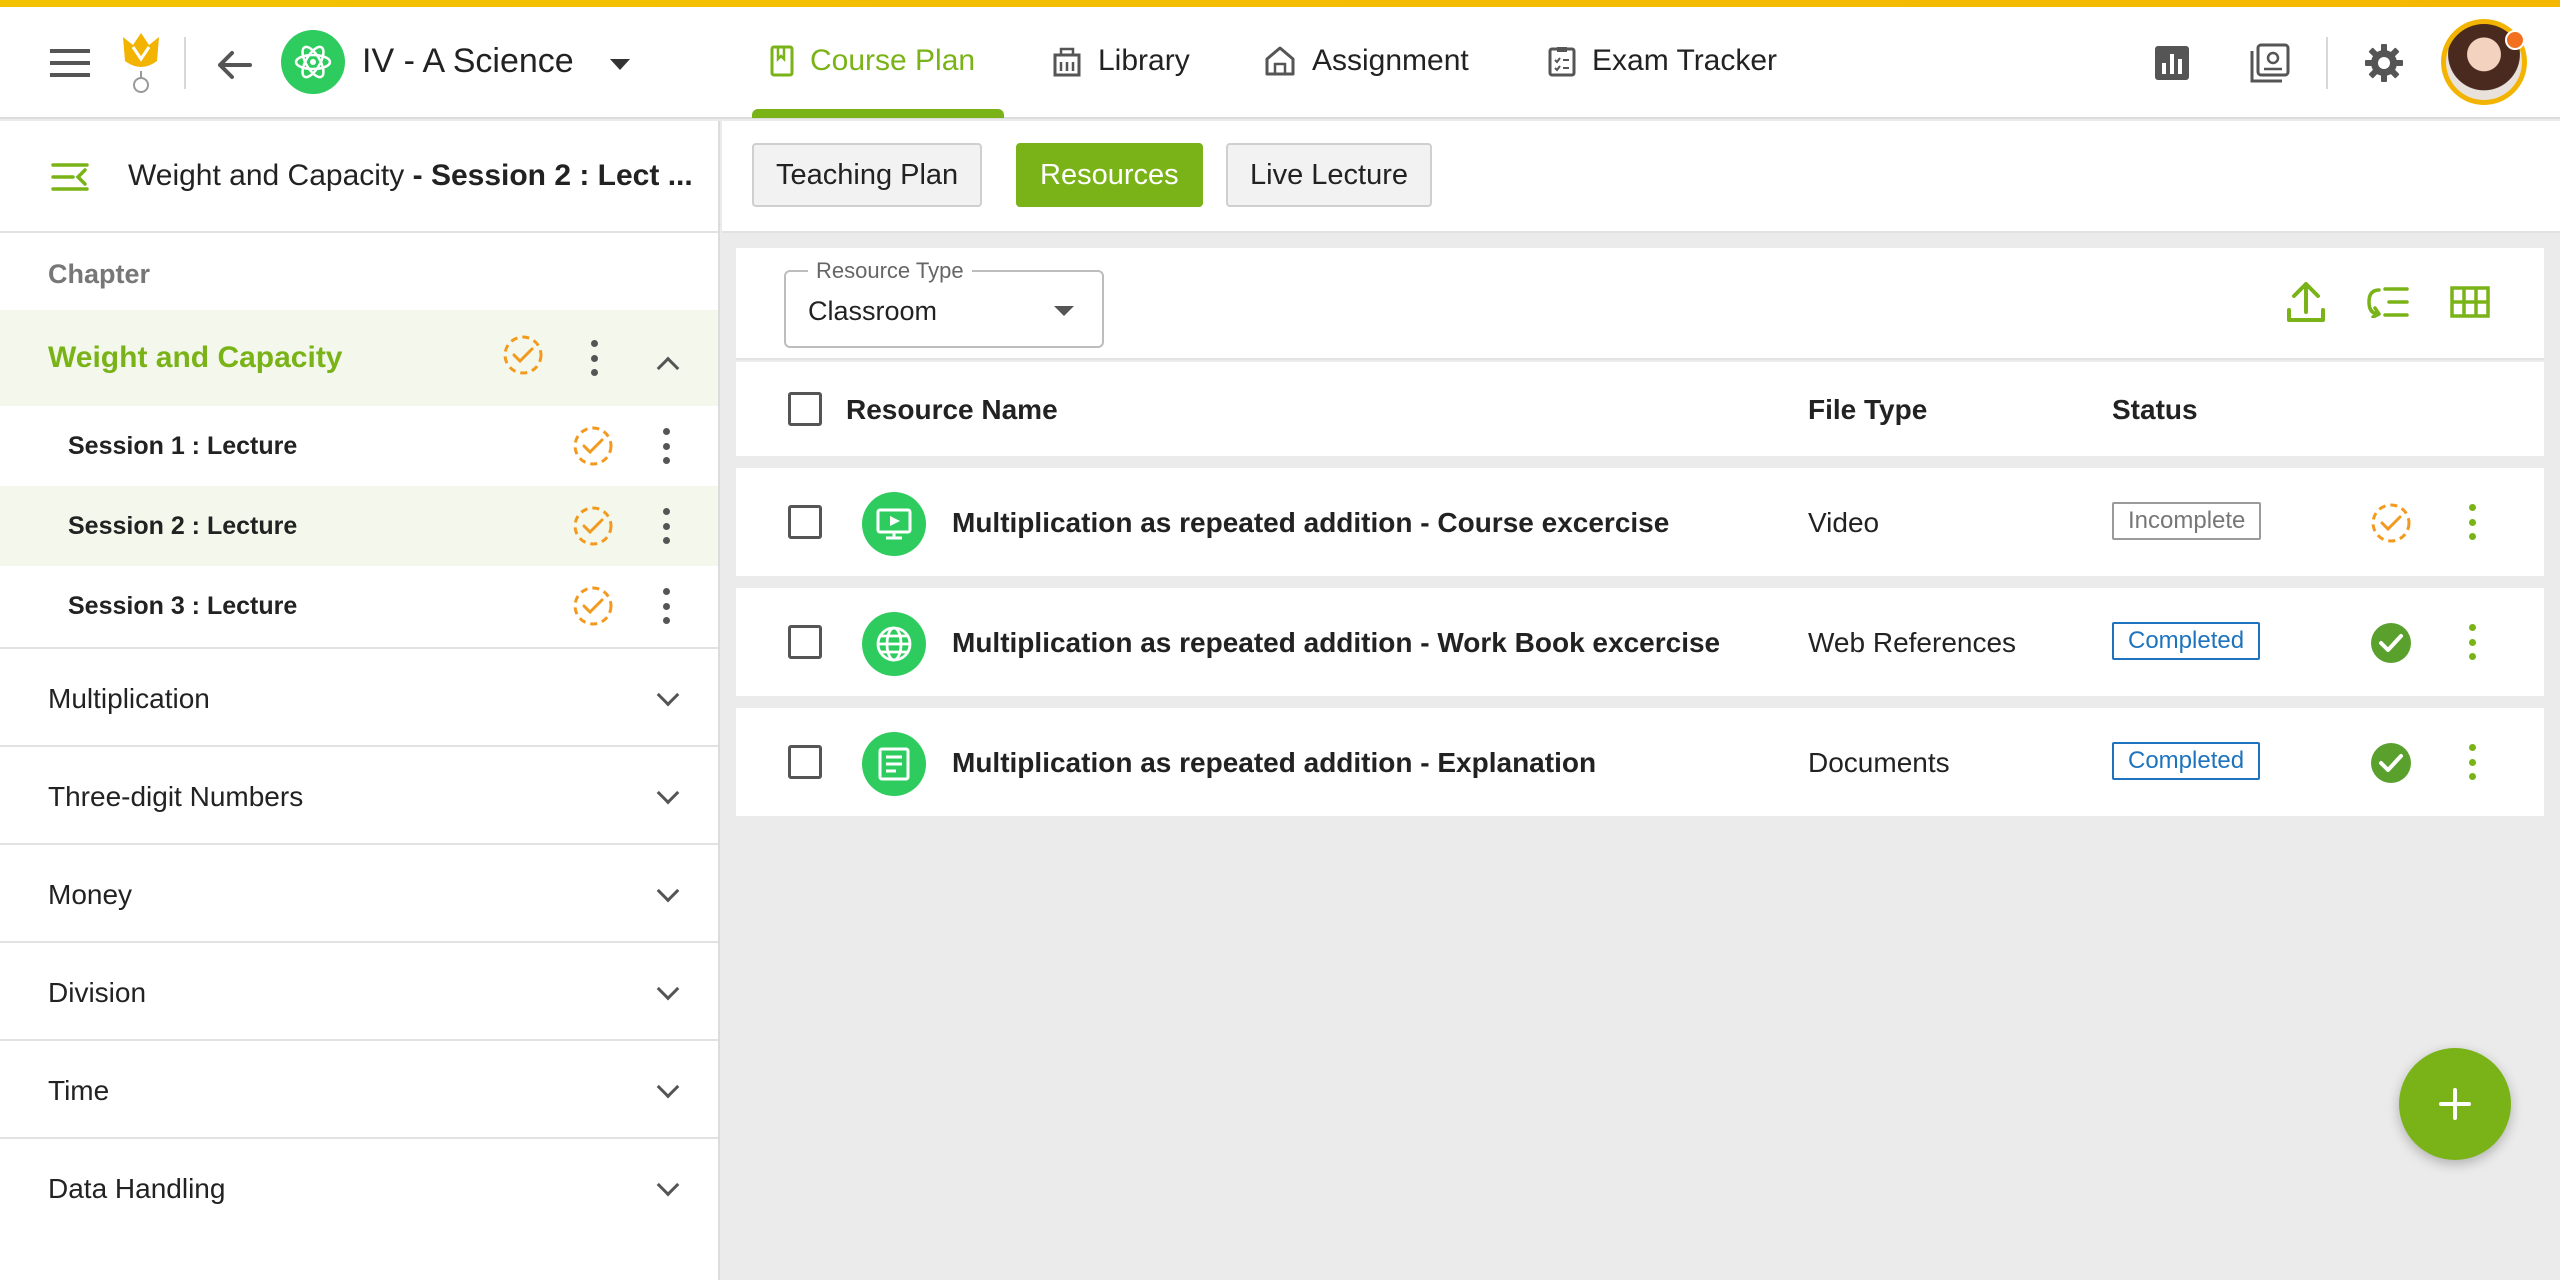 This screenshot has width=2560, height=1280. What do you see at coordinates (894, 524) in the screenshot?
I see `video-icon` at bounding box center [894, 524].